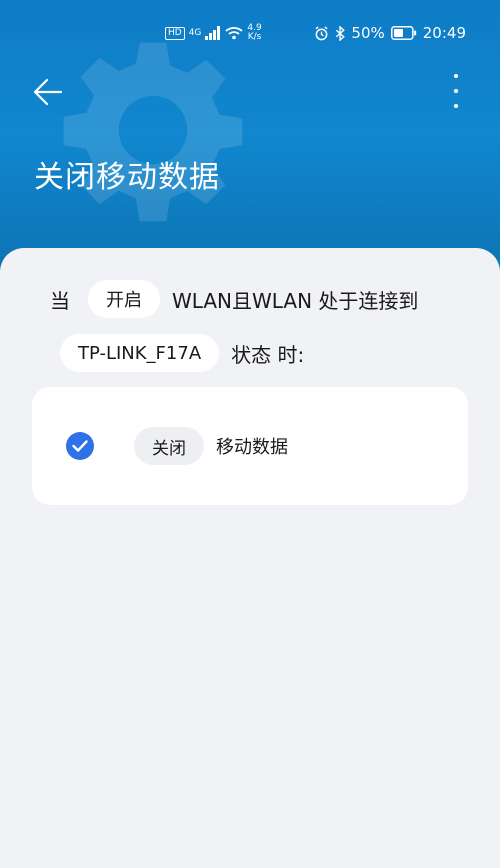  Describe the element at coordinates (456, 76) in the screenshot. I see `more-vertical-icon` at that location.